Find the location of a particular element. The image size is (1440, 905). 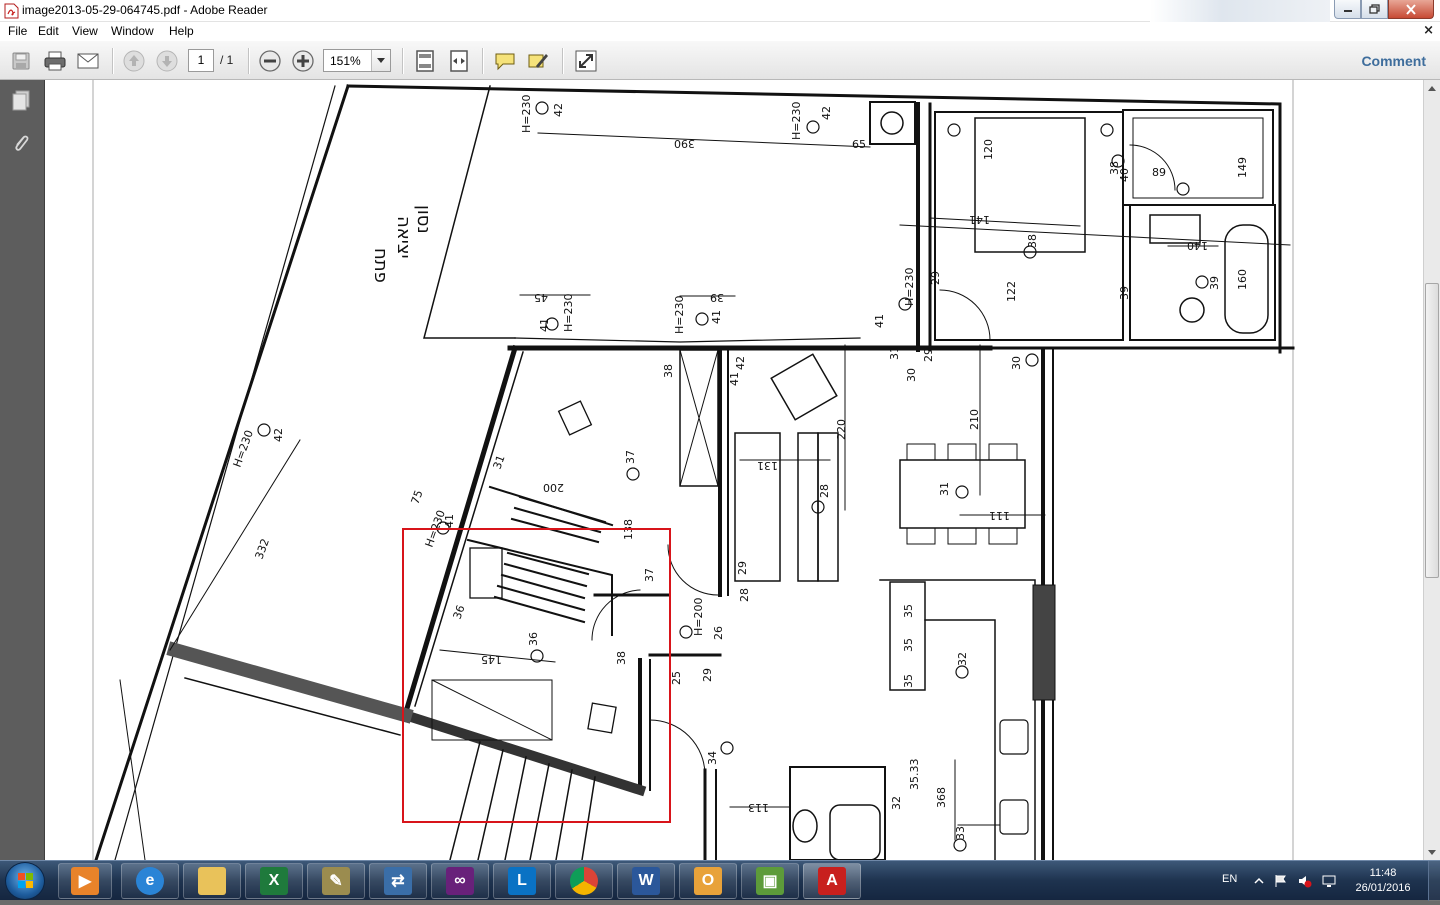

email-icon is located at coordinates (88, 61).